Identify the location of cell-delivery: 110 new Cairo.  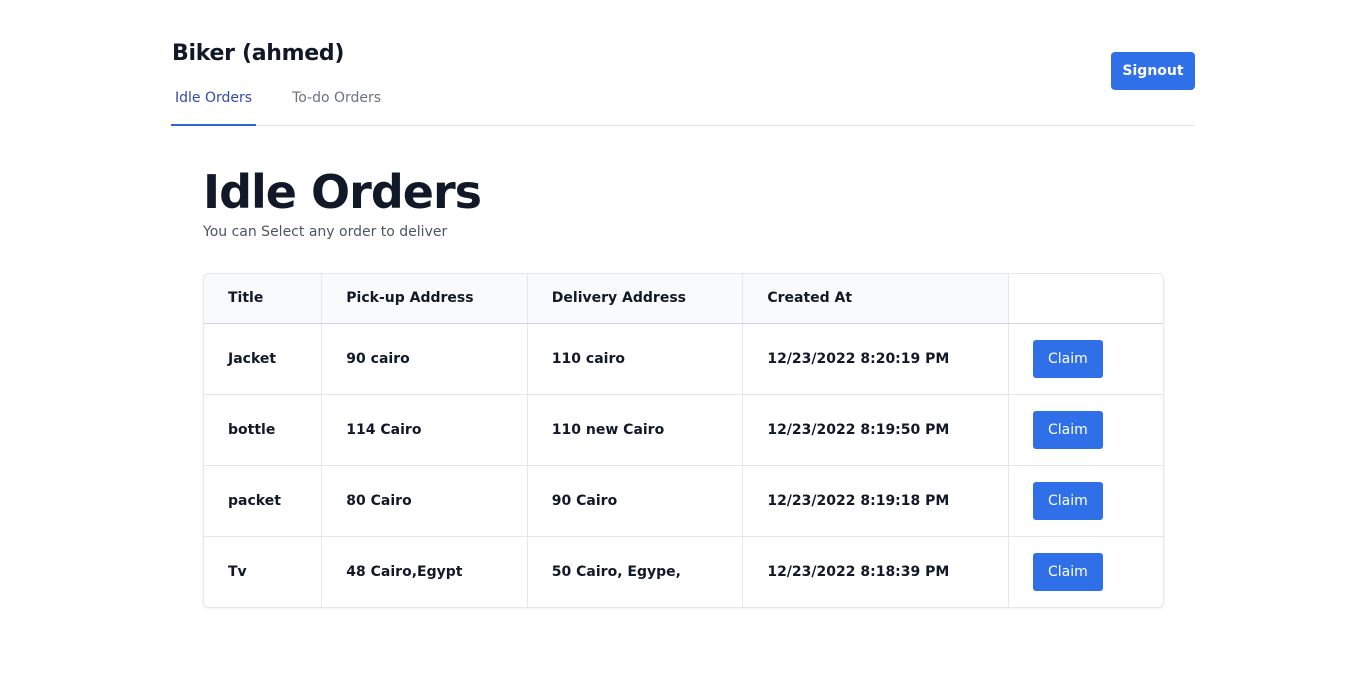
(634, 429).